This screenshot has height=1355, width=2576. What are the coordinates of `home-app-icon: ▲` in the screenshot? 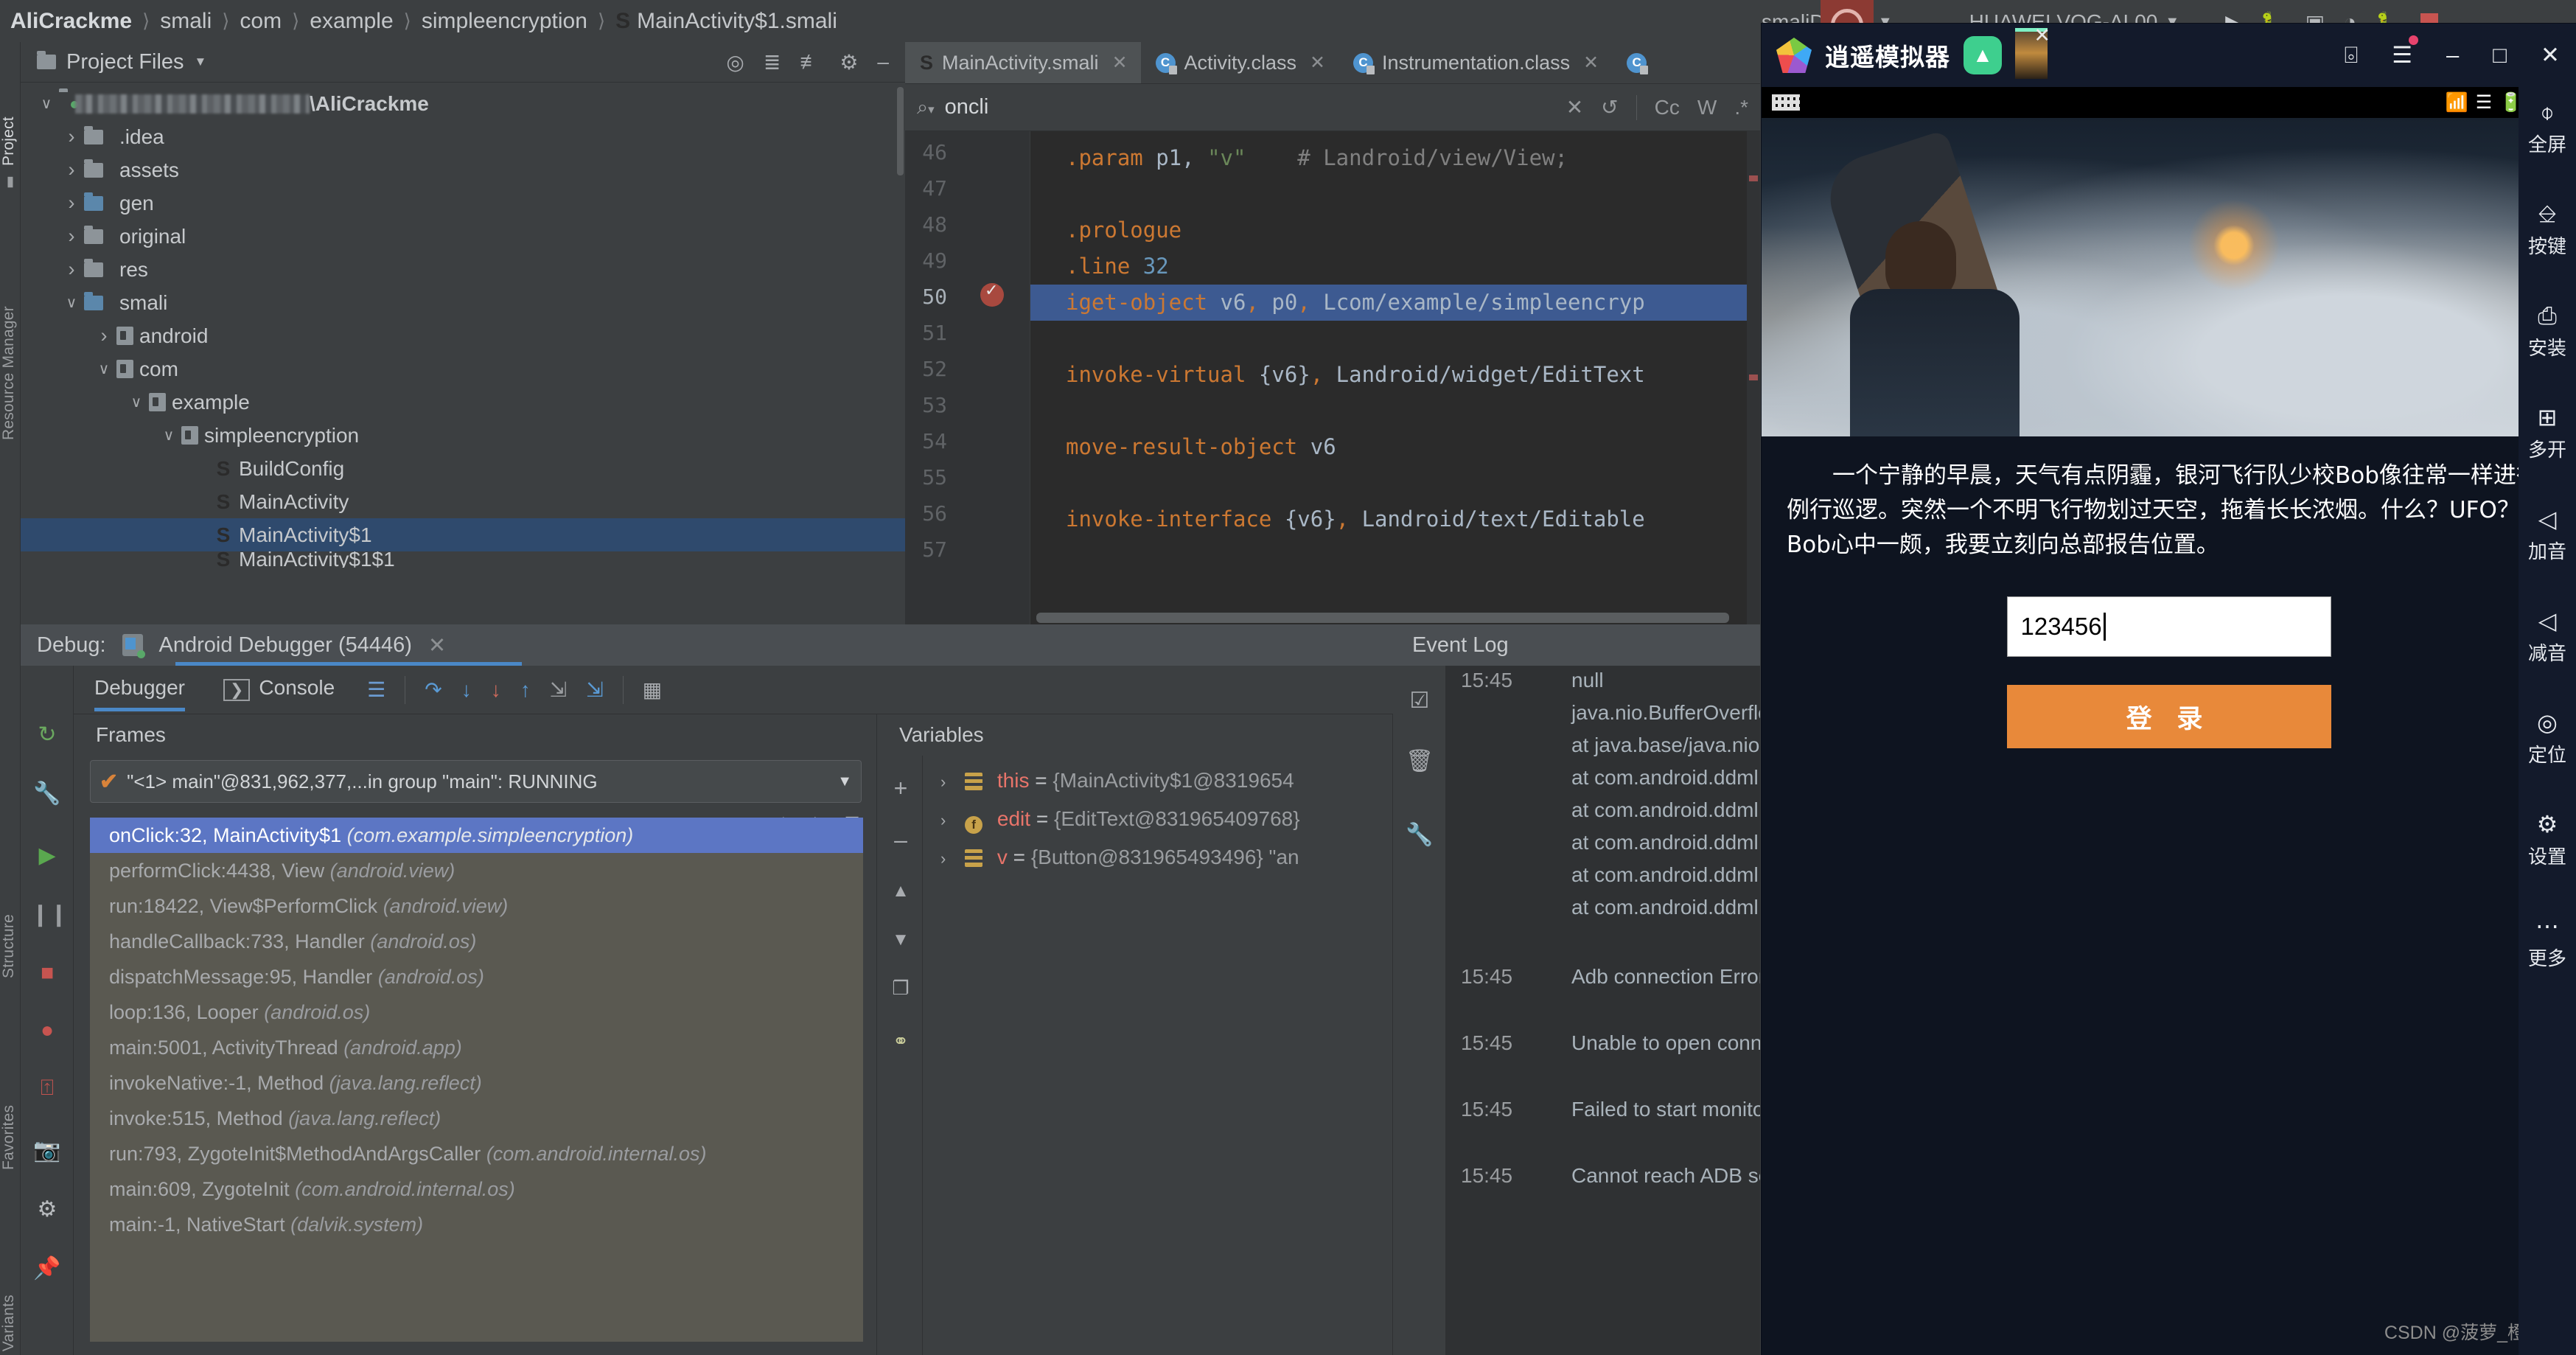 It's located at (1983, 55).